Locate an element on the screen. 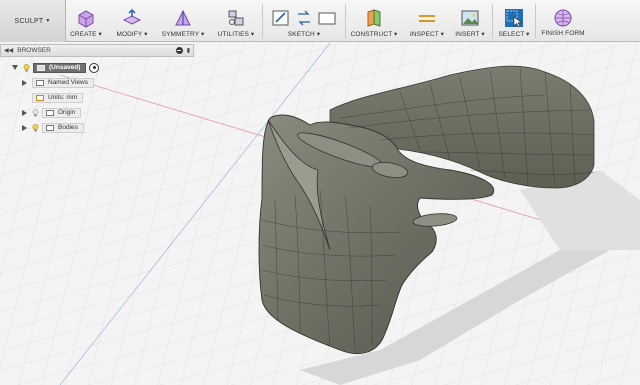  symmetry-menu: SYMMETRY ▾ is located at coordinates (183, 21).